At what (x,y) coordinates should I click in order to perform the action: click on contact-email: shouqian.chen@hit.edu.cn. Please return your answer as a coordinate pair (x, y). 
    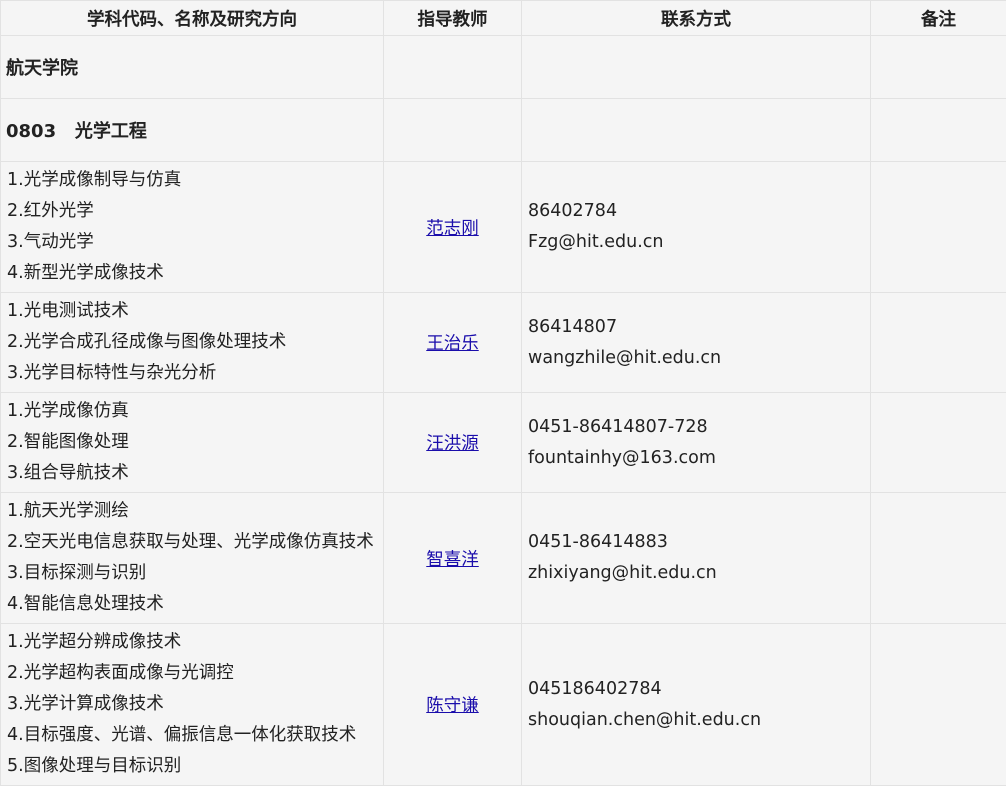
    Looking at the image, I should click on (696, 720).